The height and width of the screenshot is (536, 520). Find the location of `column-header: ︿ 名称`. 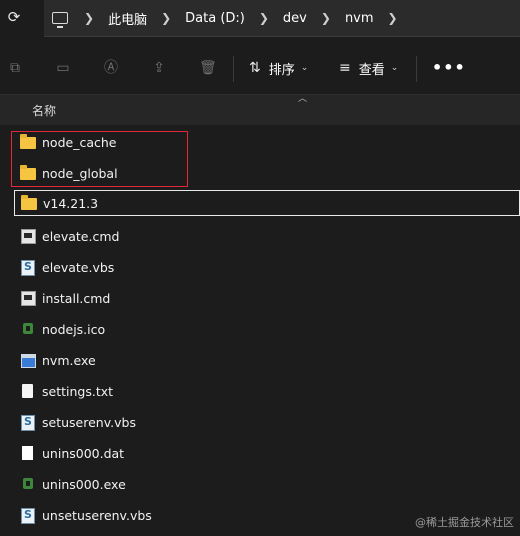

column-header: ︿ 名称 is located at coordinates (260, 109).